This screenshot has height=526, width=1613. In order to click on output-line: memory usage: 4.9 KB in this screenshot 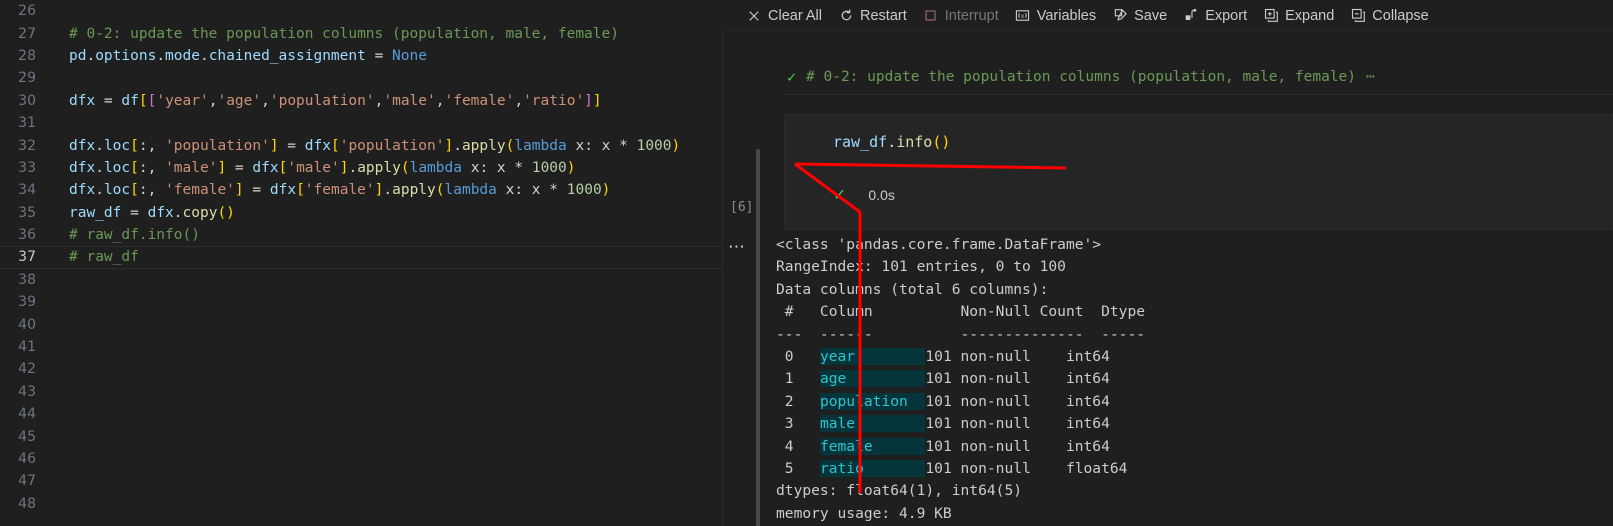, I will do `click(1194, 514)`.